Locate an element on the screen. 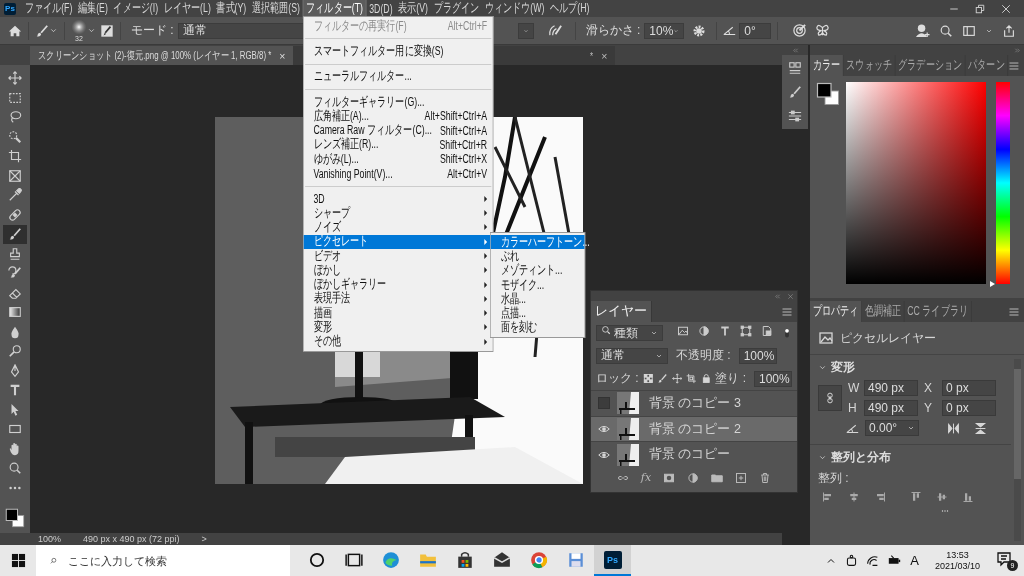  menu-item: 3D is located at coordinates (398, 198).